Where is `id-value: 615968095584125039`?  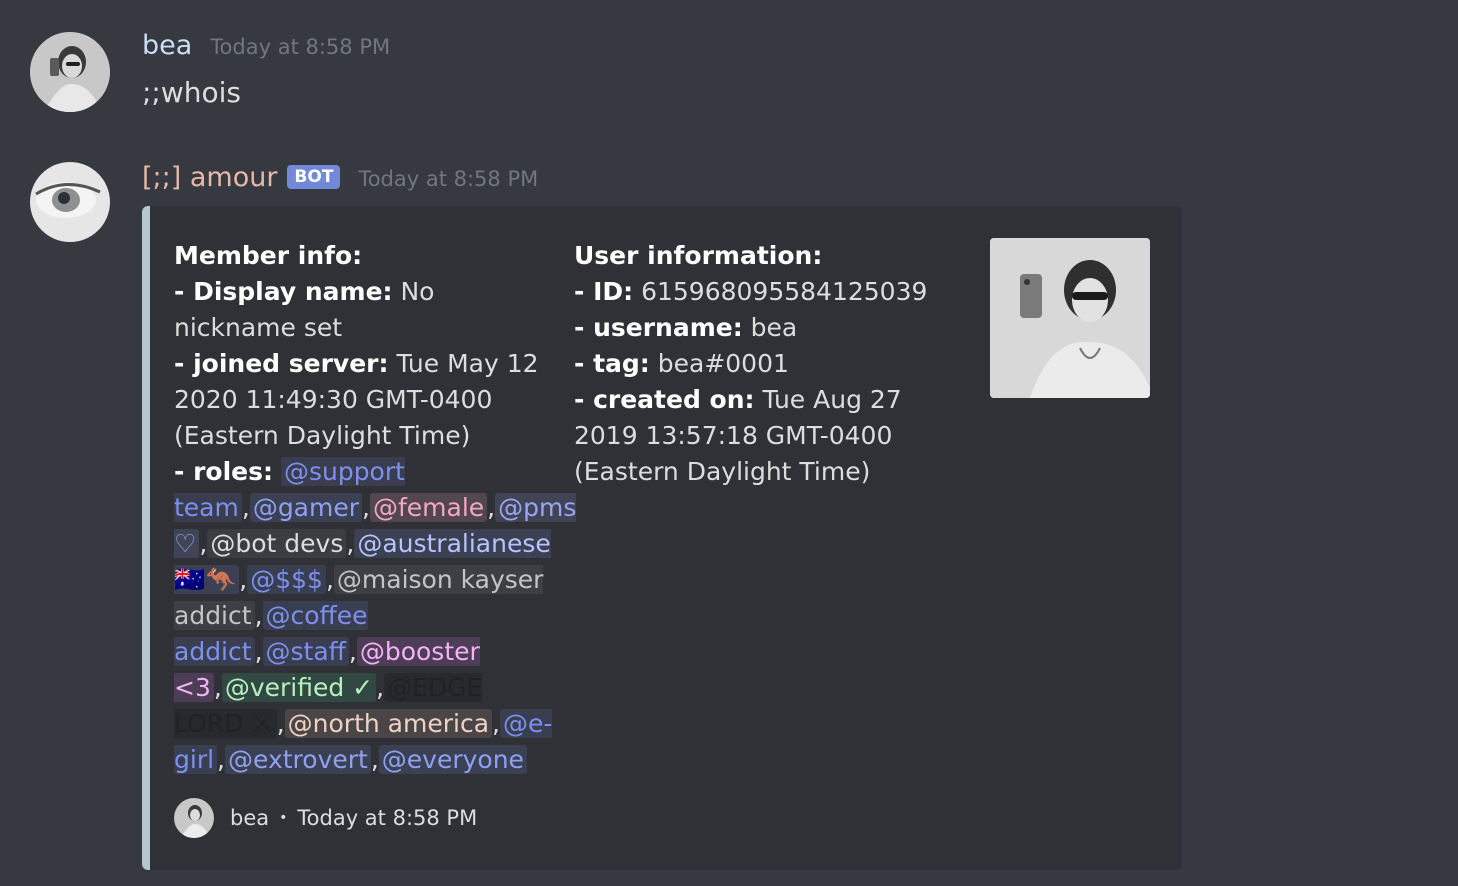
id-value: 615968095584125039 is located at coordinates (784, 291).